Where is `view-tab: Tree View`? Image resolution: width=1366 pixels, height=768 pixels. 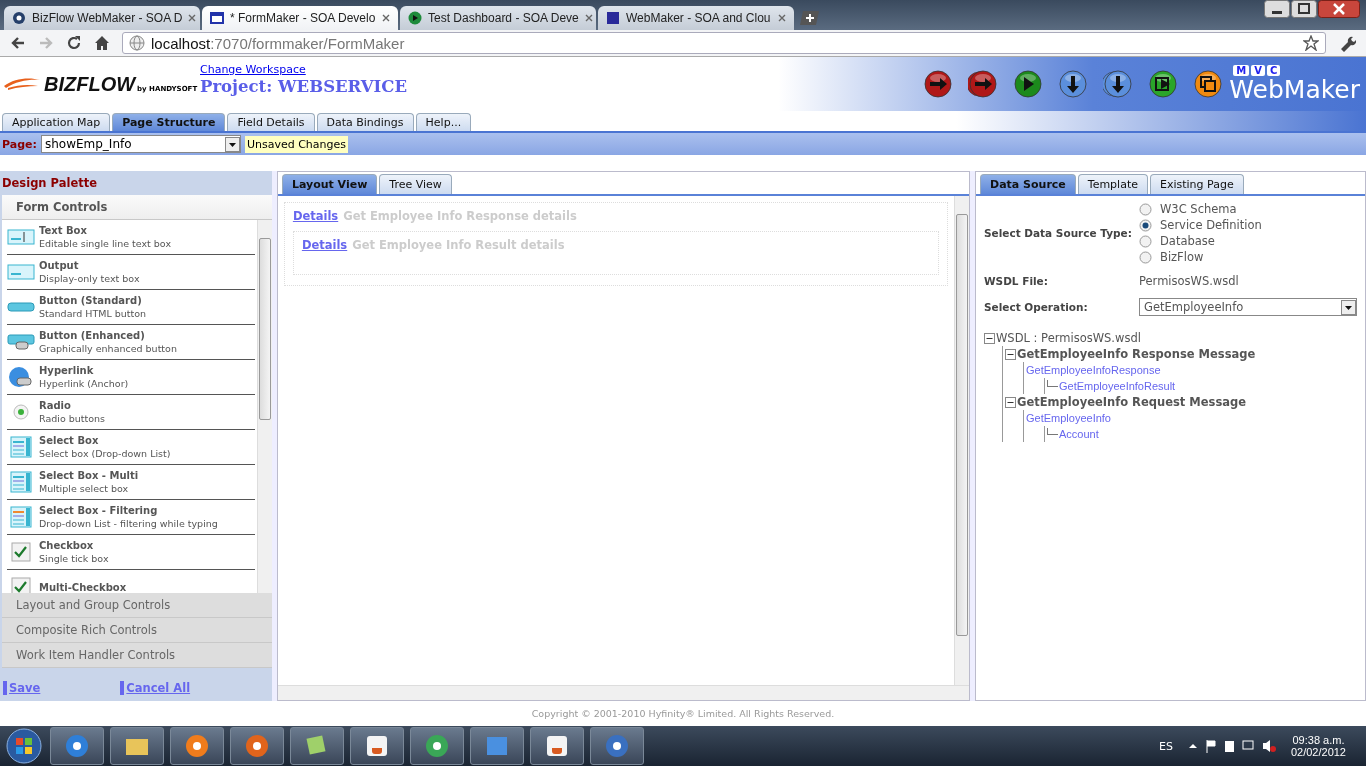 view-tab: Tree View is located at coordinates (415, 184).